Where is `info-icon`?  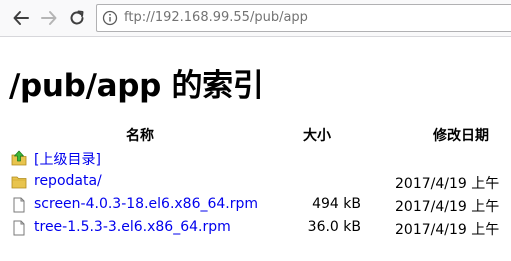
info-icon is located at coordinates (110, 18).